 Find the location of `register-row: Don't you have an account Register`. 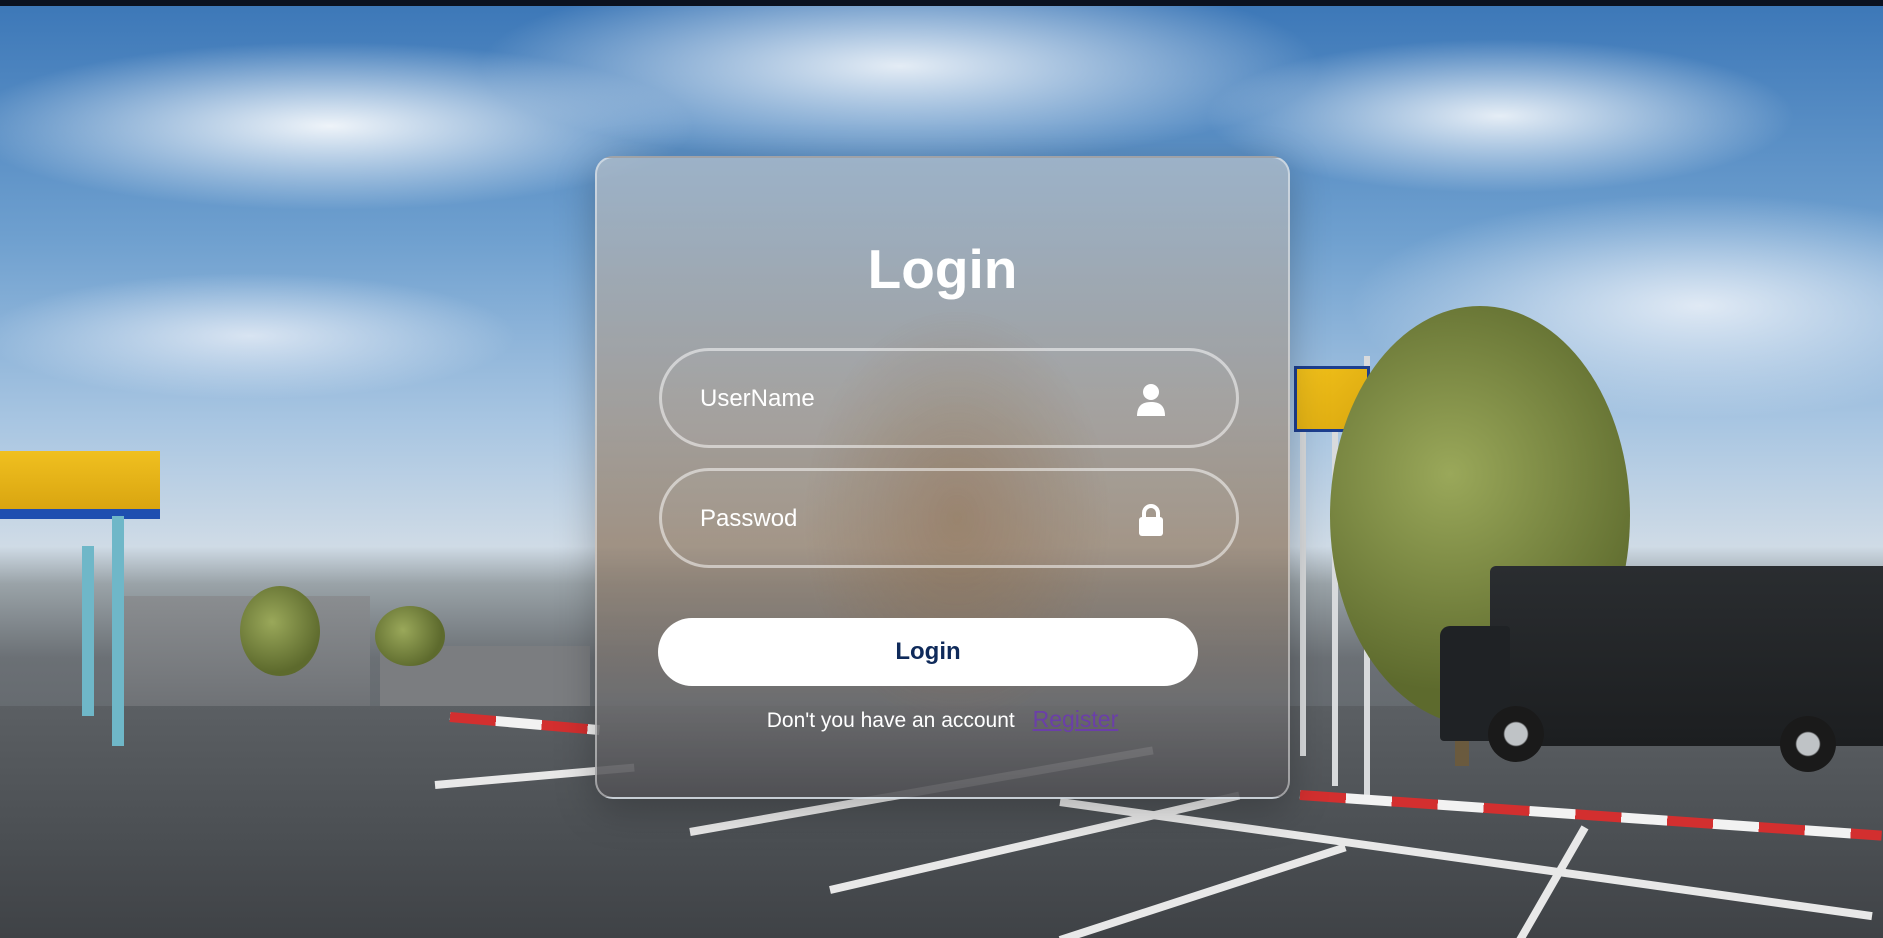

register-row: Don't you have an account Register is located at coordinates (942, 719).